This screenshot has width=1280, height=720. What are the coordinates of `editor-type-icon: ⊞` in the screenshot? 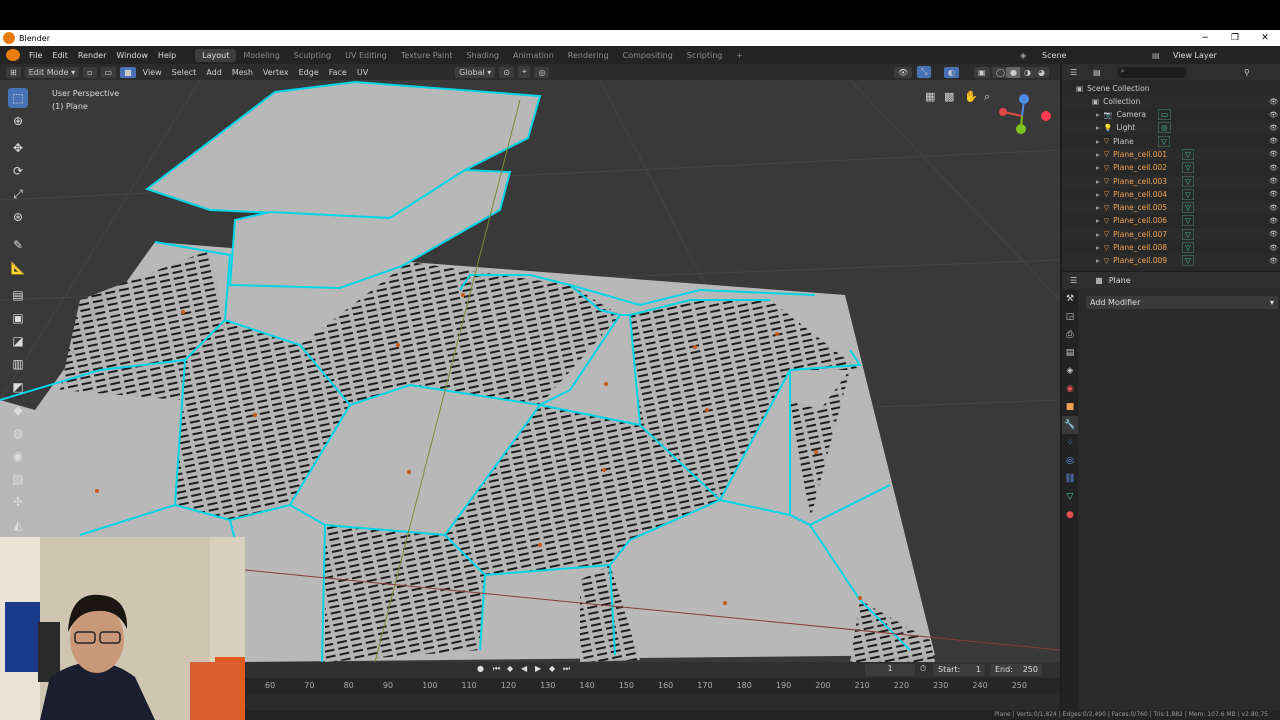 It's located at (13, 72).